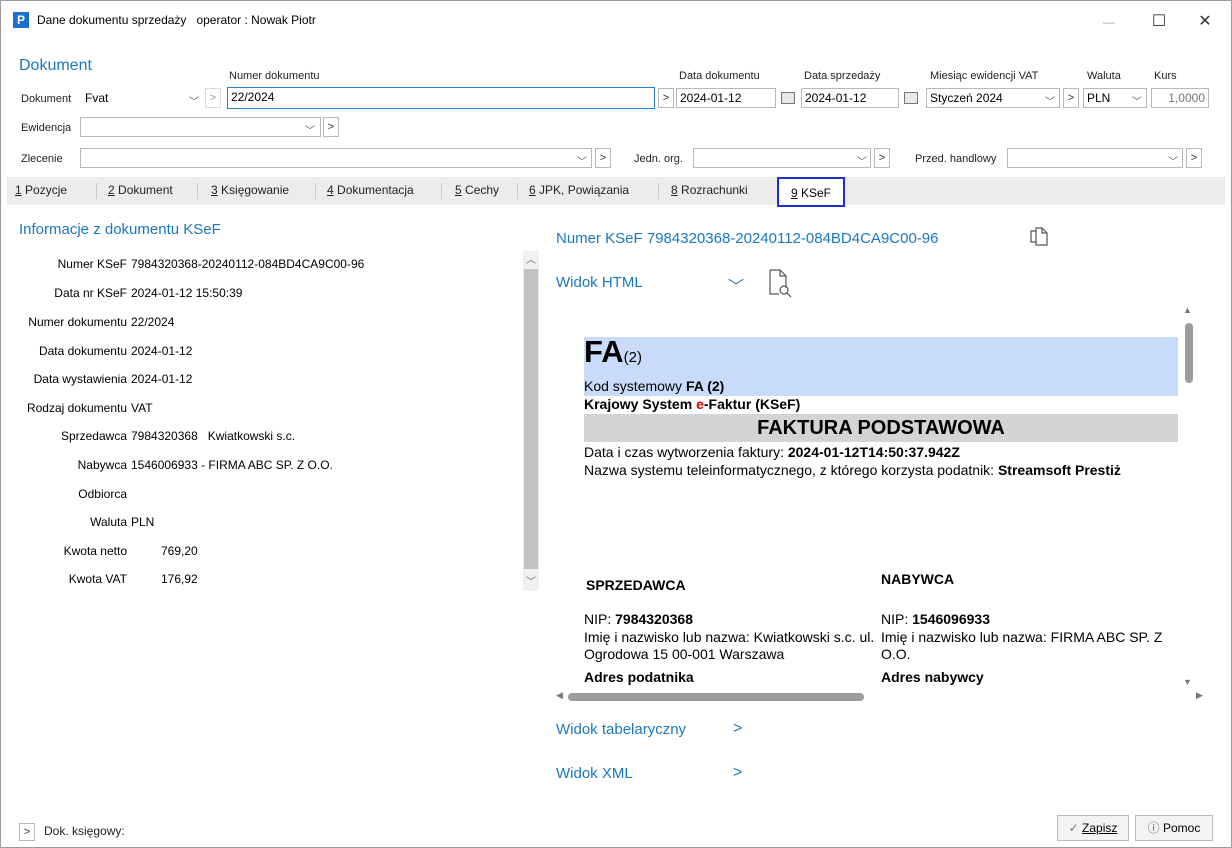 The height and width of the screenshot is (848, 1232). Describe the element at coordinates (559, 695) in the screenshot. I see `scroll-left-icon: ◀` at that location.